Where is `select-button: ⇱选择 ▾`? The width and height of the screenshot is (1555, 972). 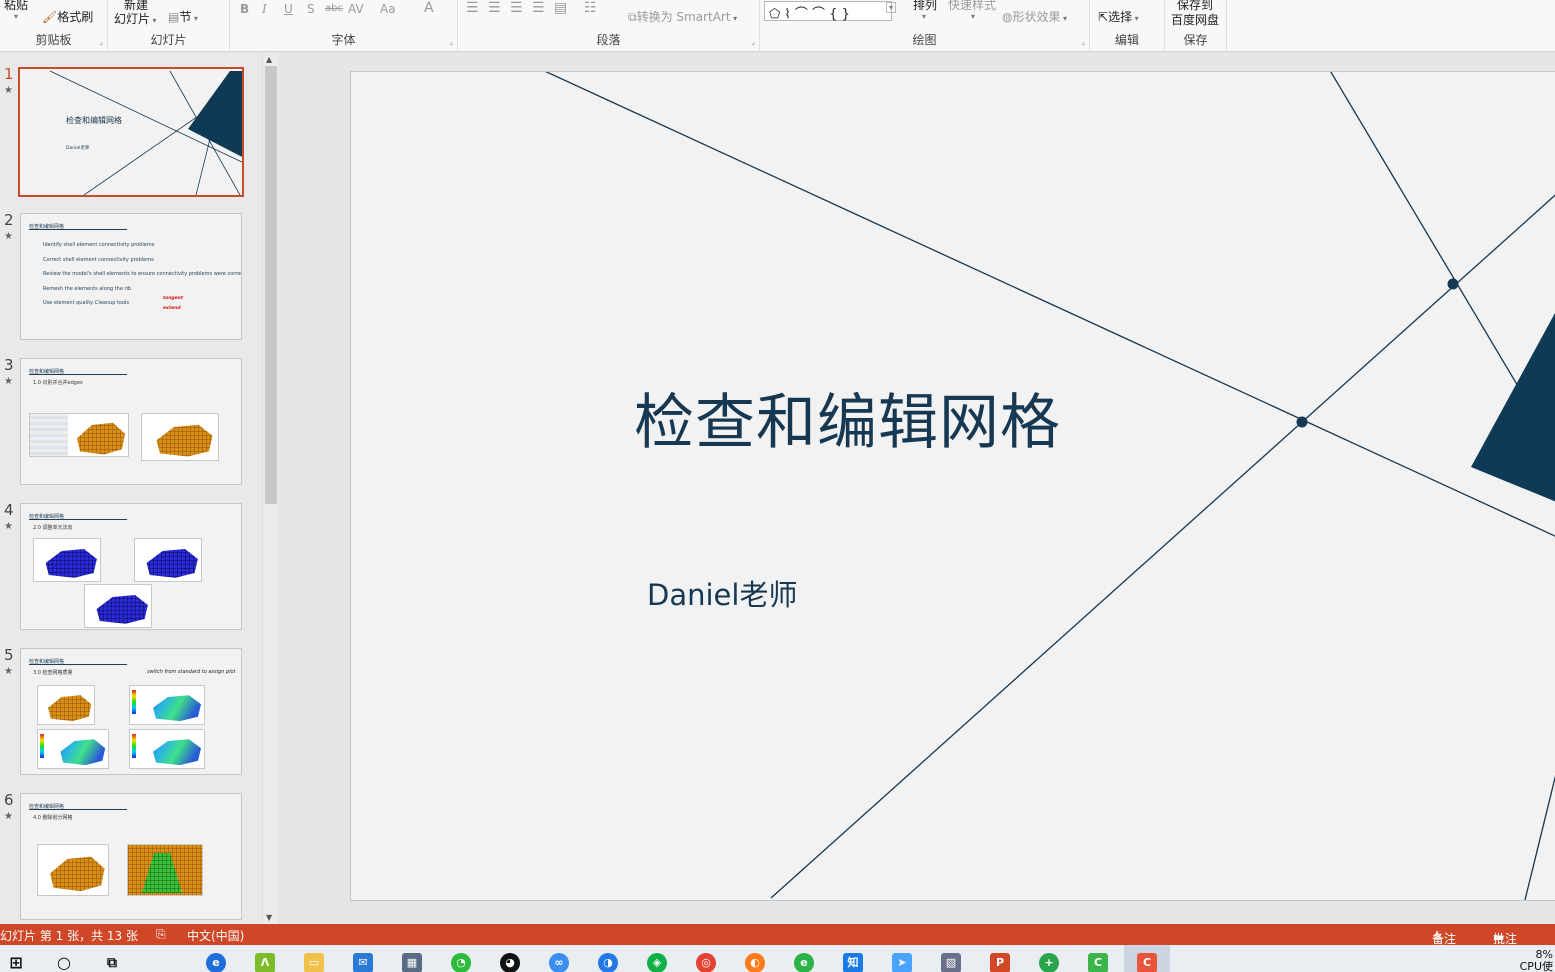
select-button: ⇱选择 ▾ is located at coordinates (1118, 16).